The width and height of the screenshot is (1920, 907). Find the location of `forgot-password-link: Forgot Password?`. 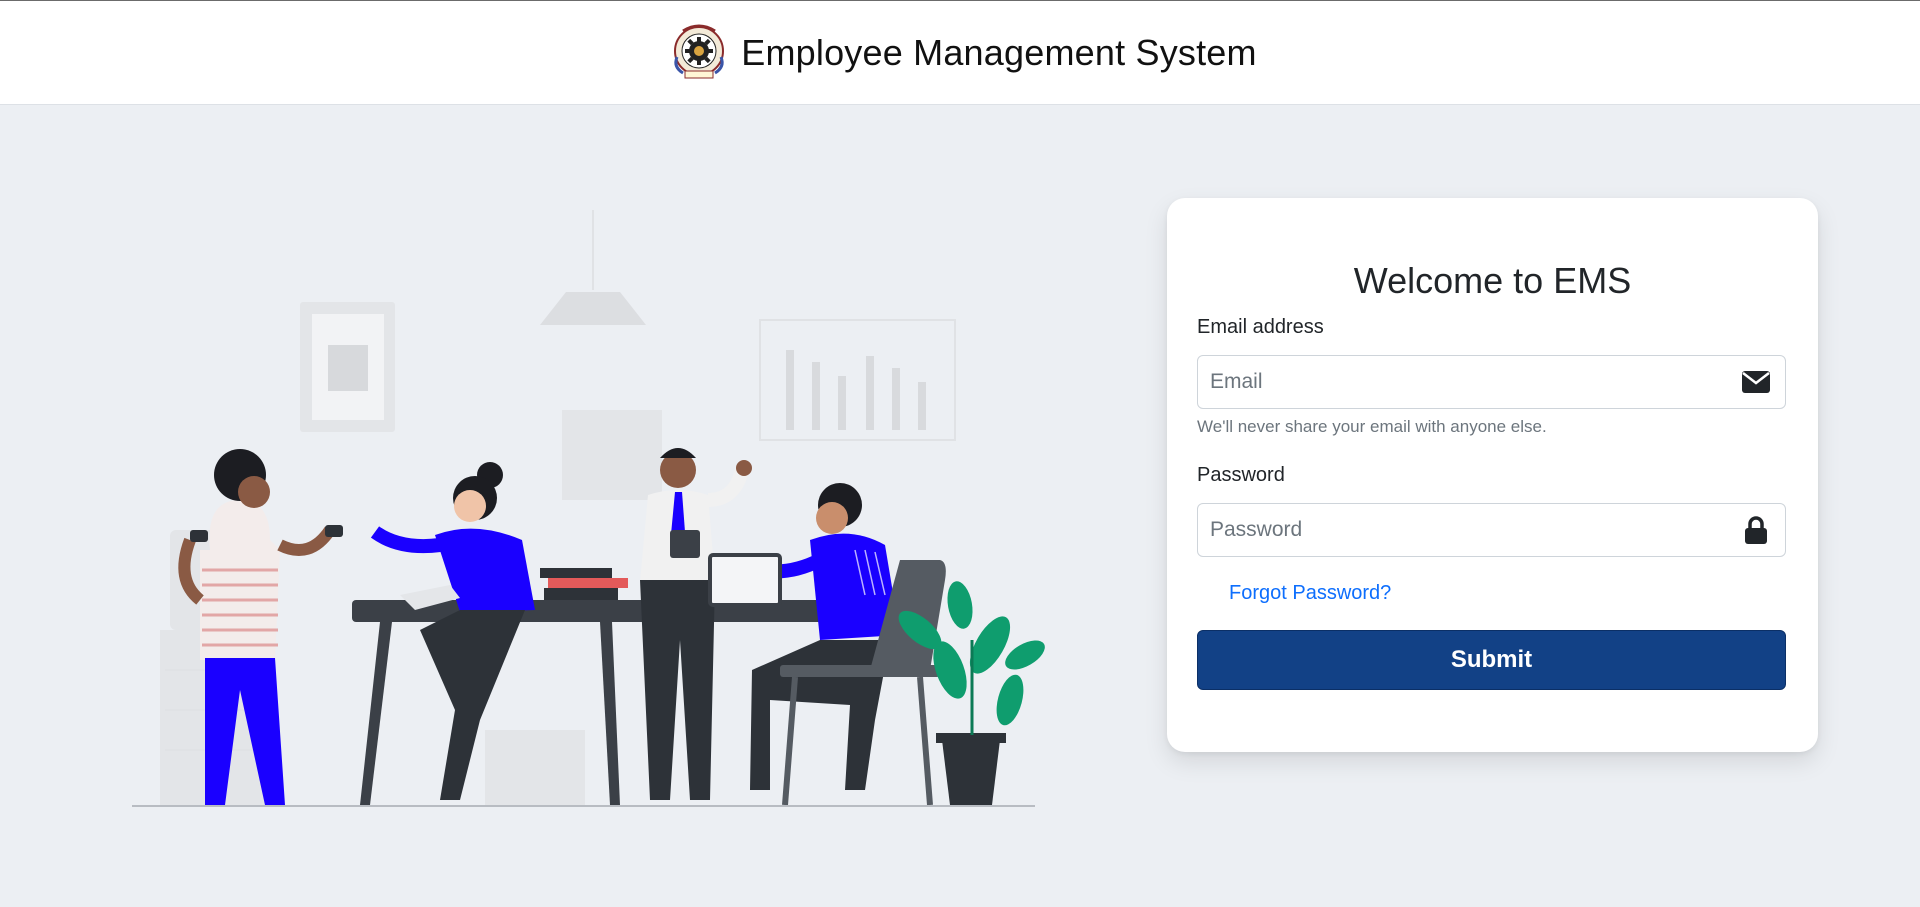

forgot-password-link: Forgot Password? is located at coordinates (1310, 593).